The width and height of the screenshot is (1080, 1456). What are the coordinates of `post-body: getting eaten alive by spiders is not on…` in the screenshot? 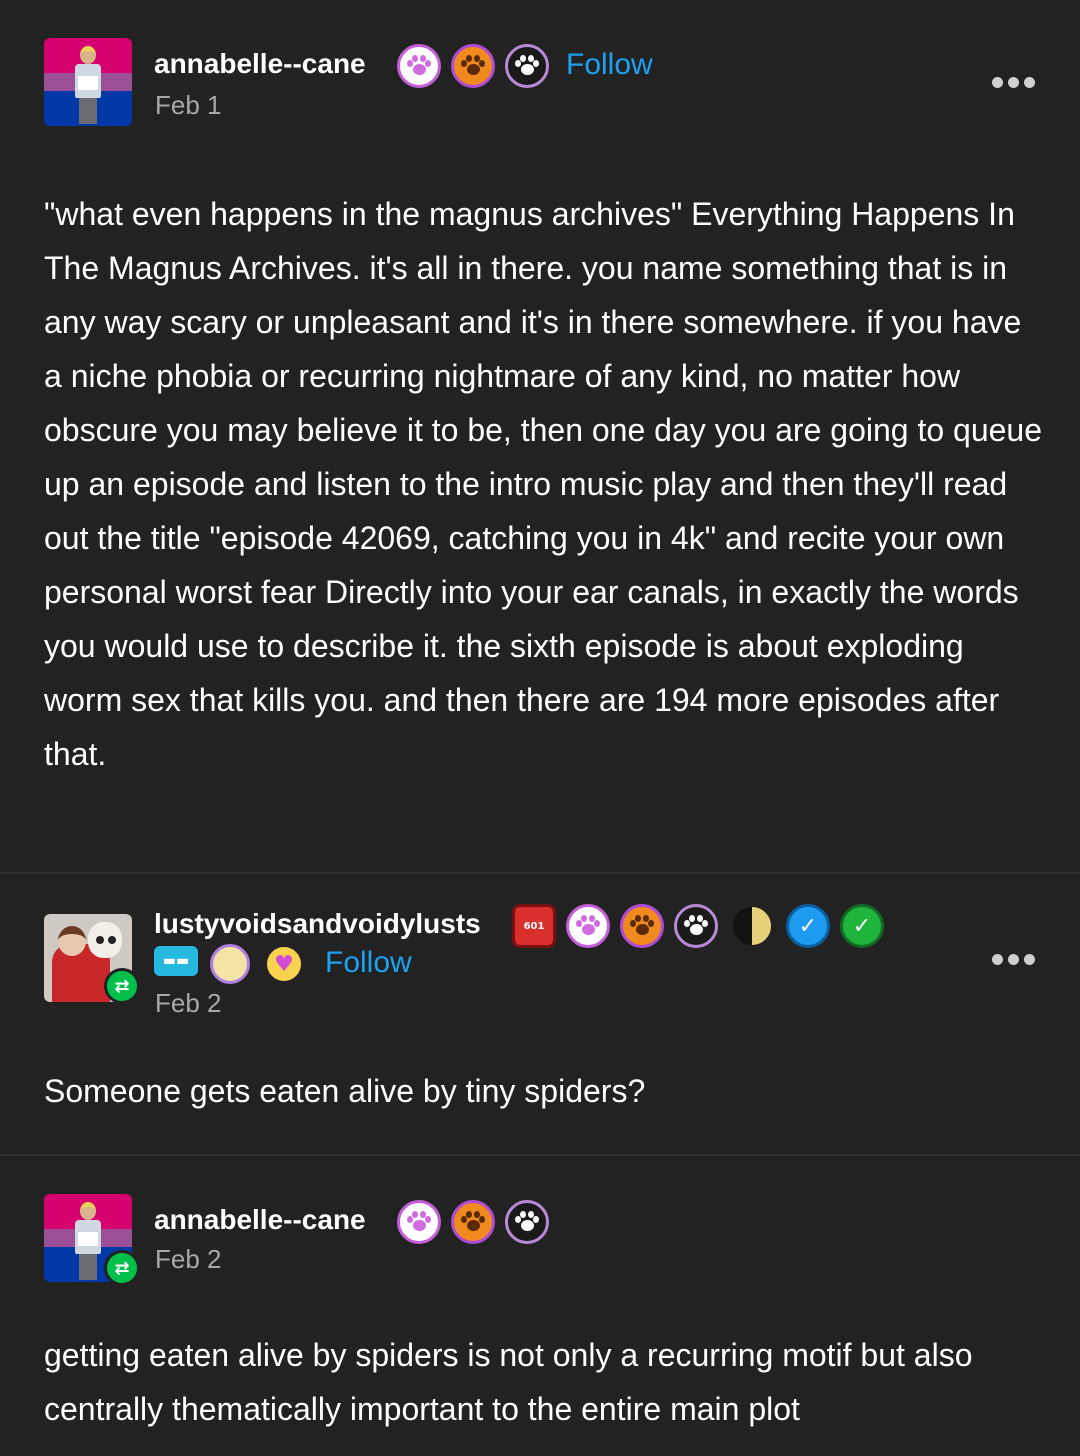 It's located at (508, 1382).